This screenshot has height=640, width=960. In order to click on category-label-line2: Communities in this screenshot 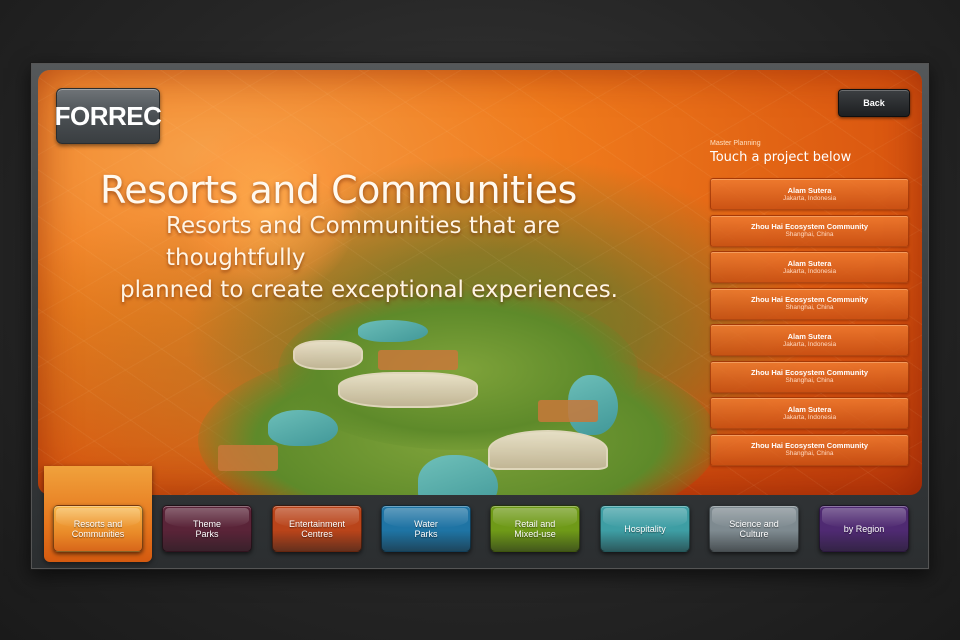, I will do `click(98, 533)`.